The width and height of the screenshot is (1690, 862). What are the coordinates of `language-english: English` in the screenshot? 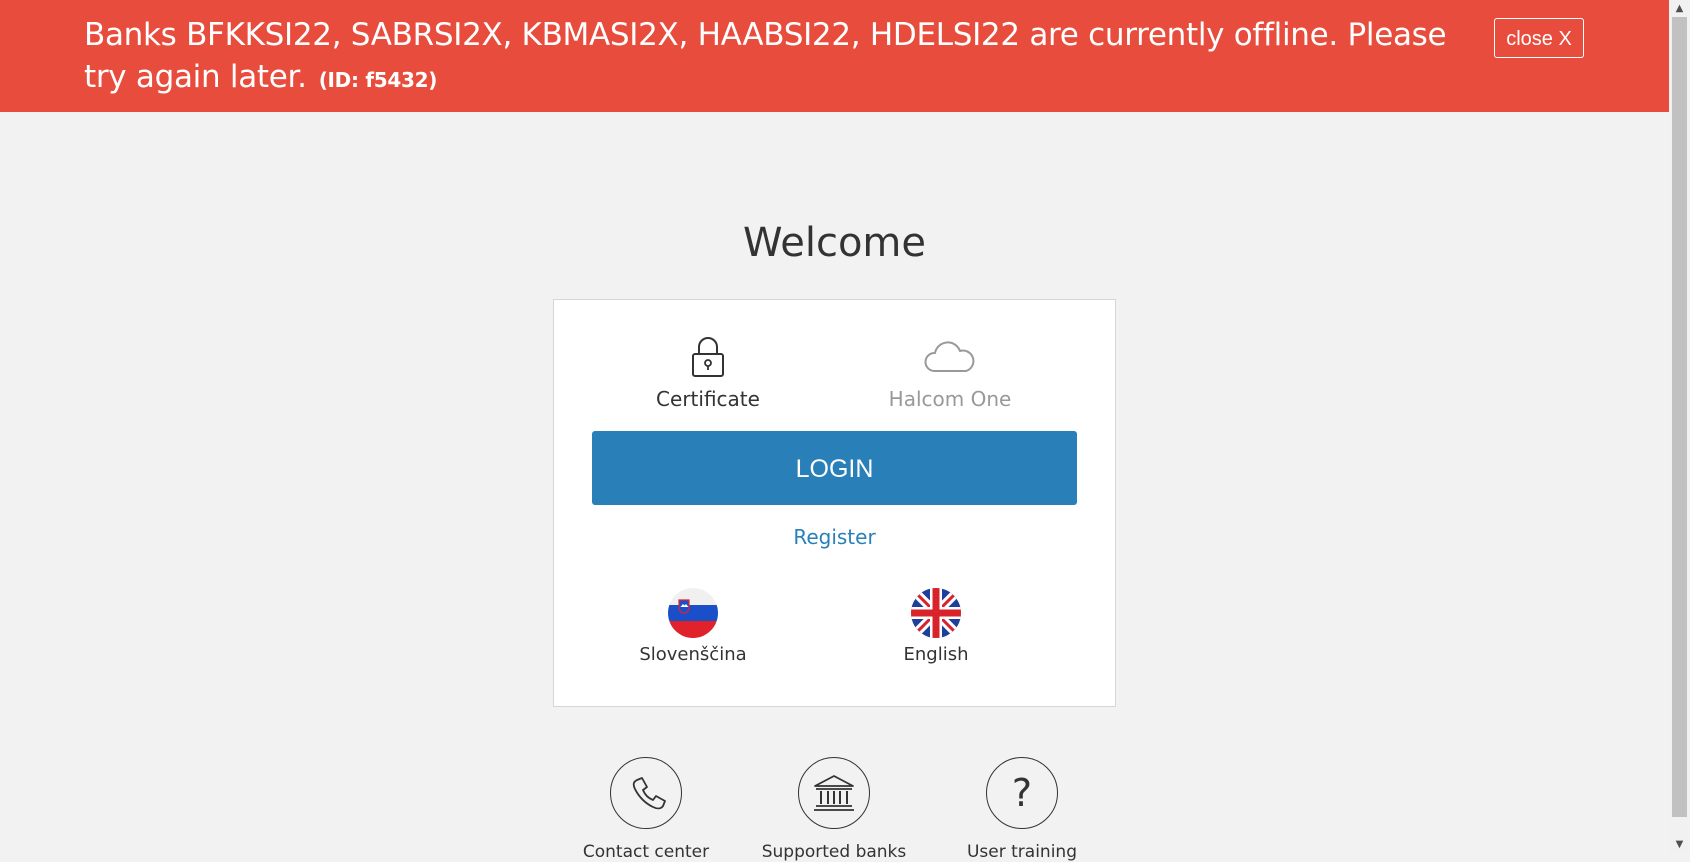 It's located at (936, 626).